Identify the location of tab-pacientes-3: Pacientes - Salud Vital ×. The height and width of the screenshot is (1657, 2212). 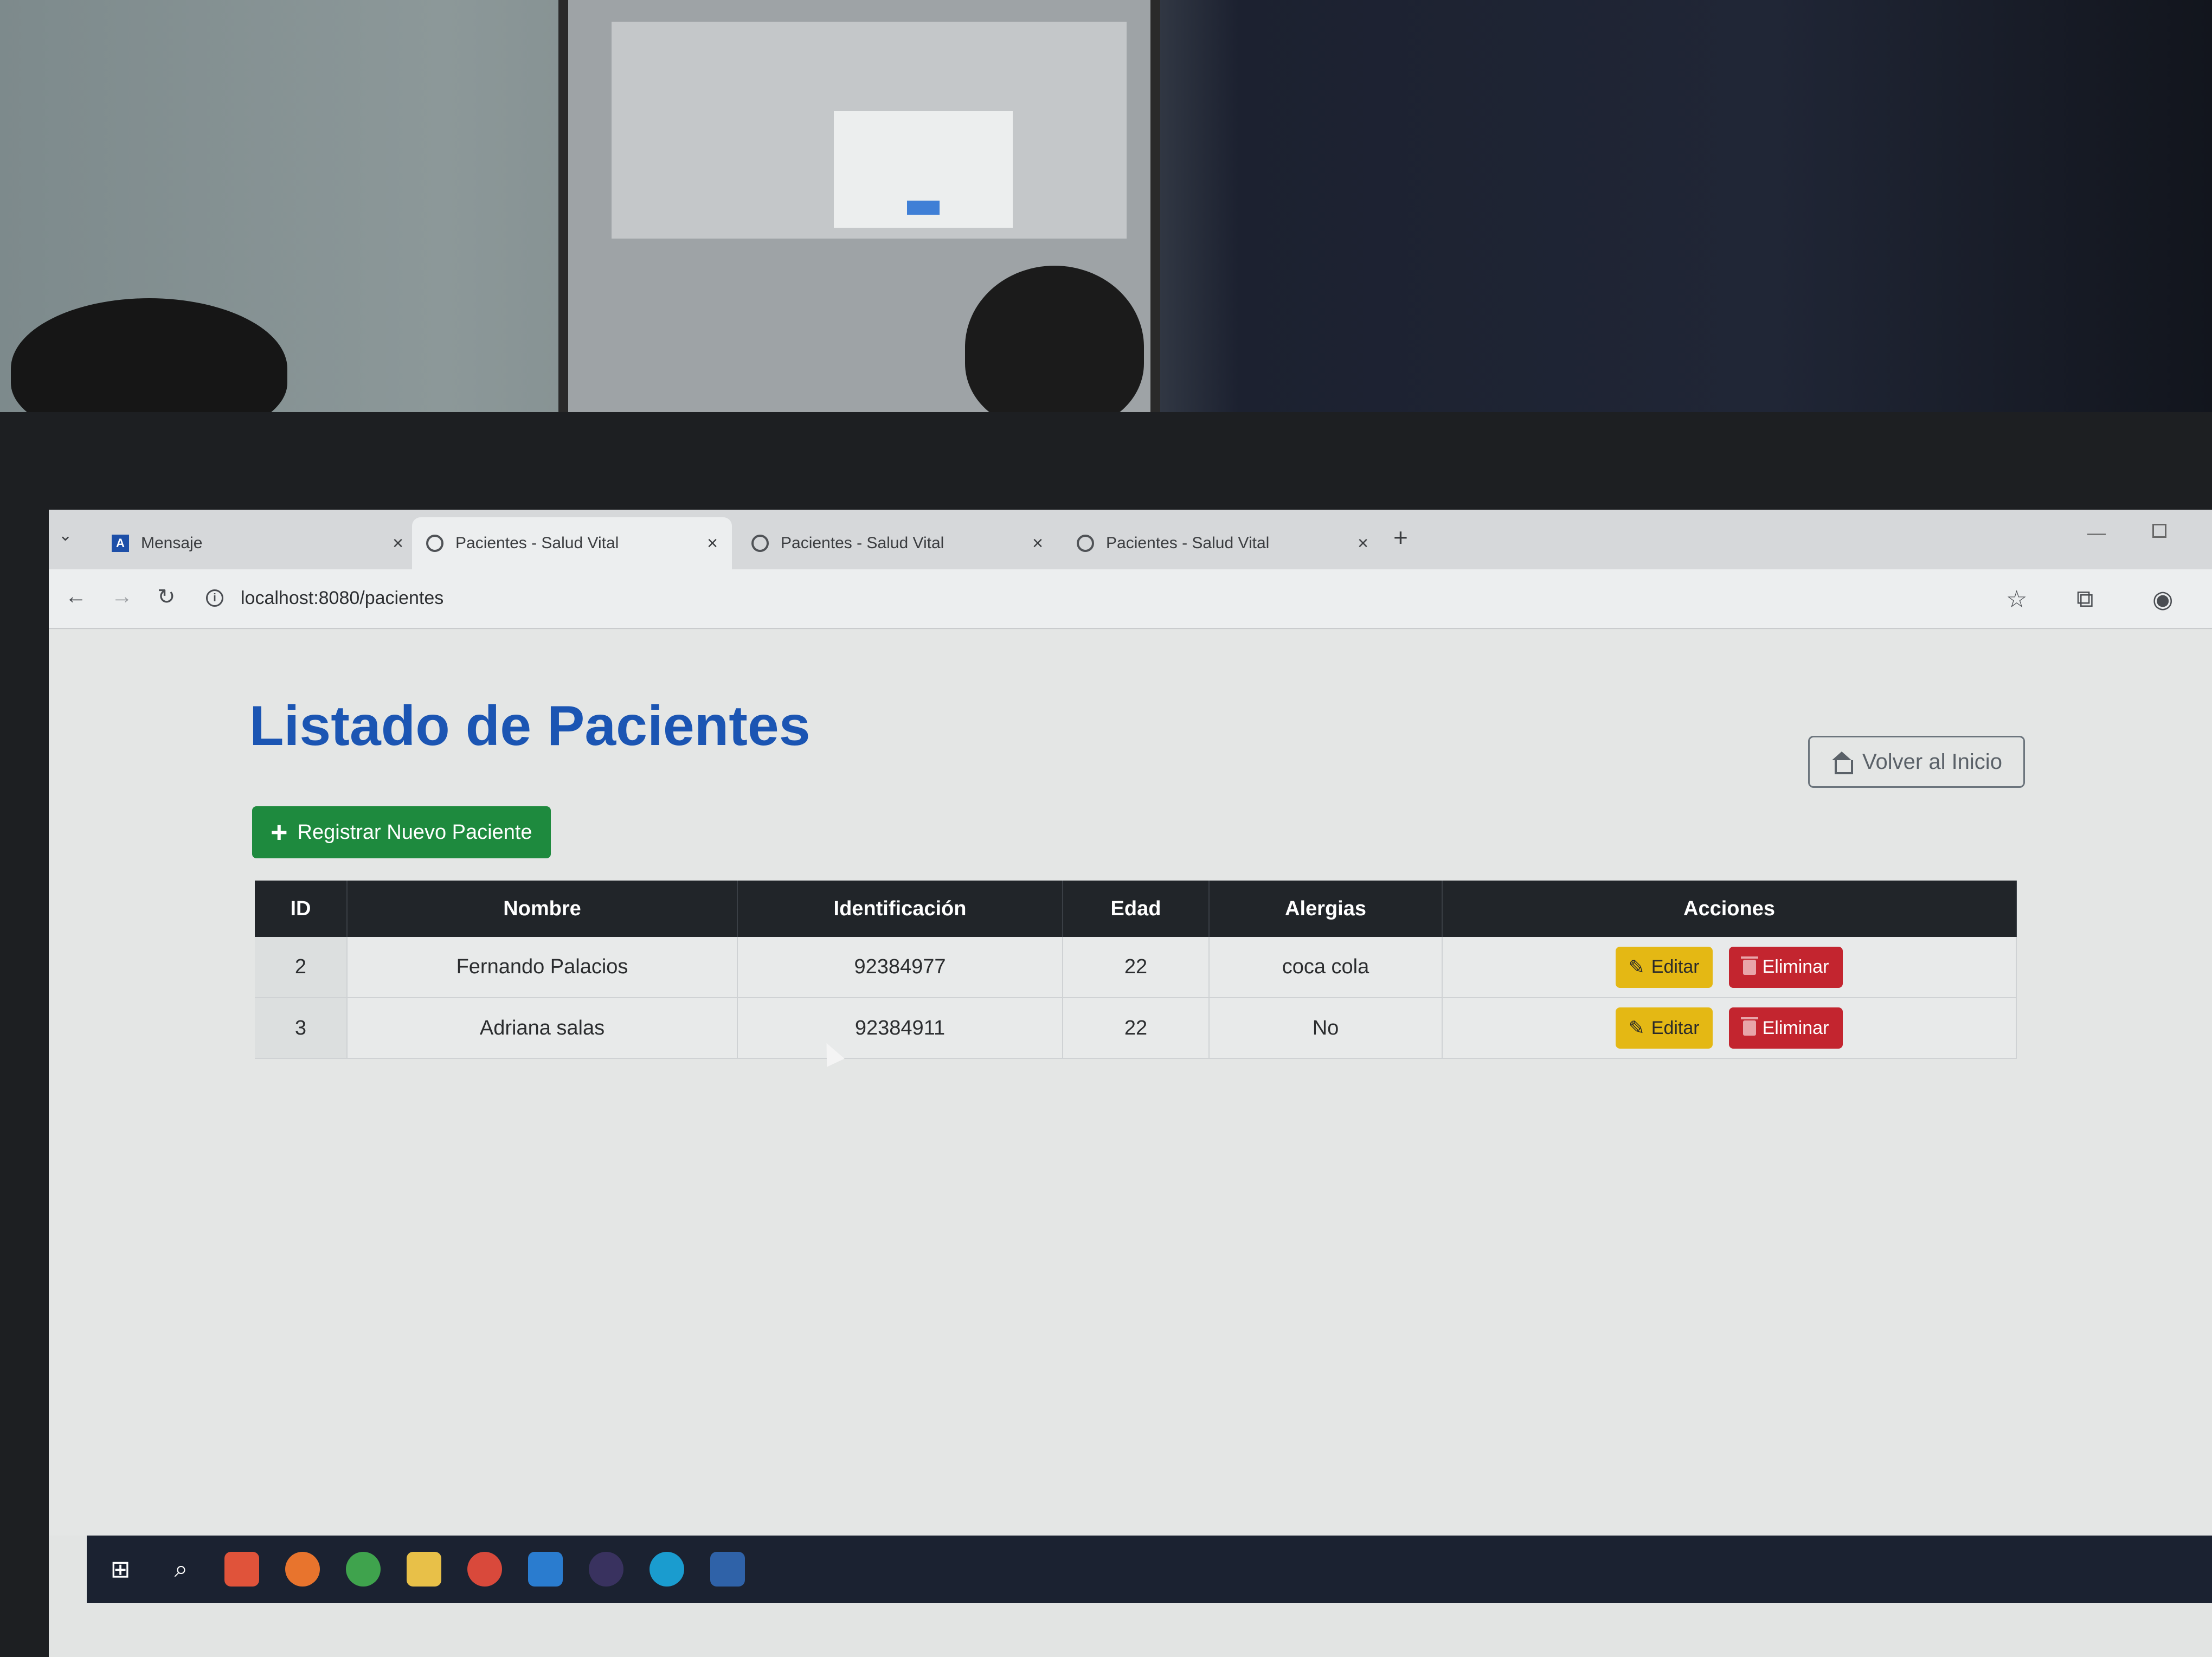
(1222, 543).